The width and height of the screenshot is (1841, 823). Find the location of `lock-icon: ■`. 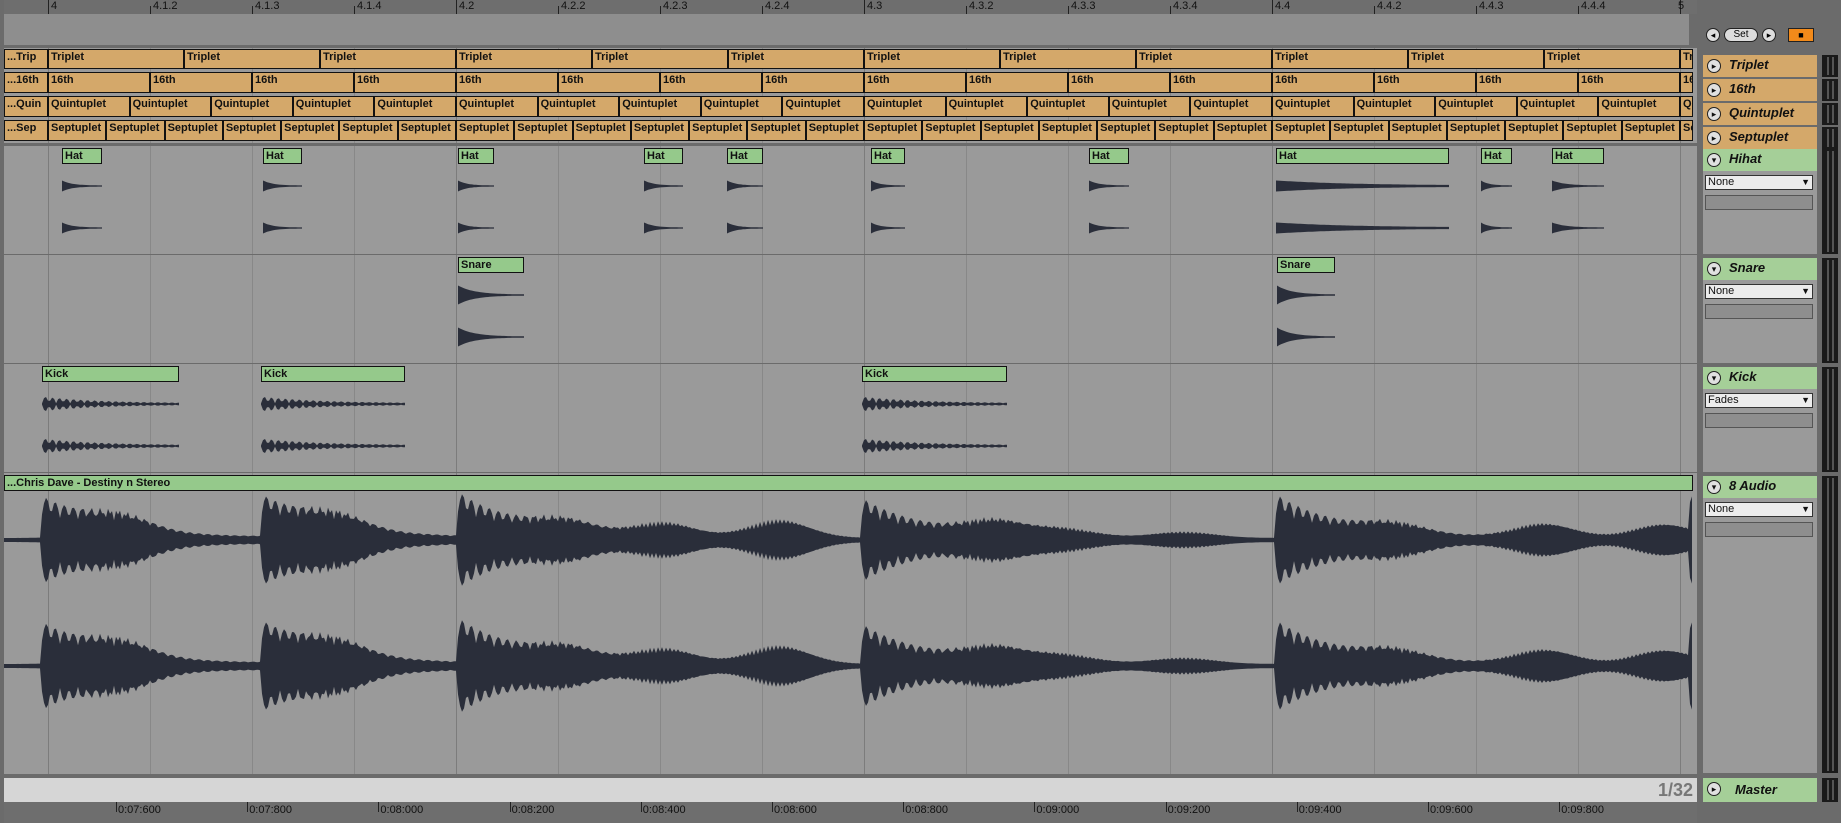

lock-icon: ■ is located at coordinates (1801, 35).